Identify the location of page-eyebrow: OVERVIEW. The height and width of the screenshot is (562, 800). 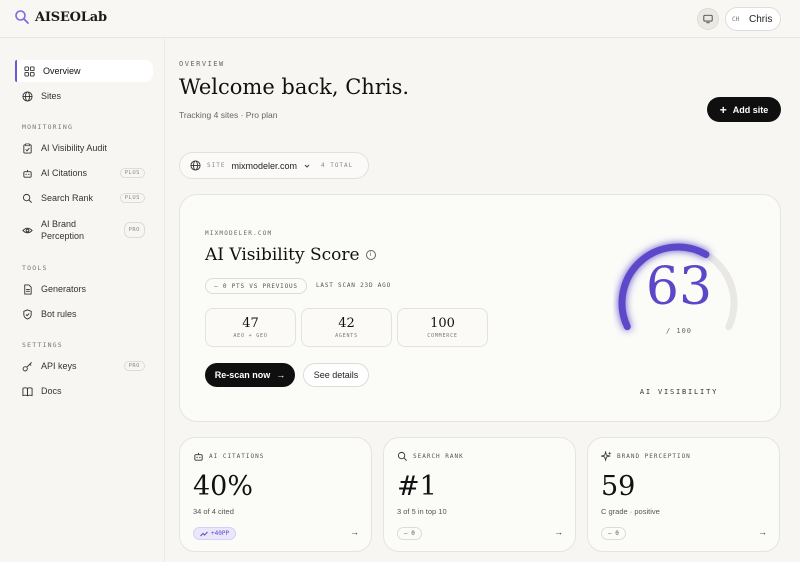
(202, 64).